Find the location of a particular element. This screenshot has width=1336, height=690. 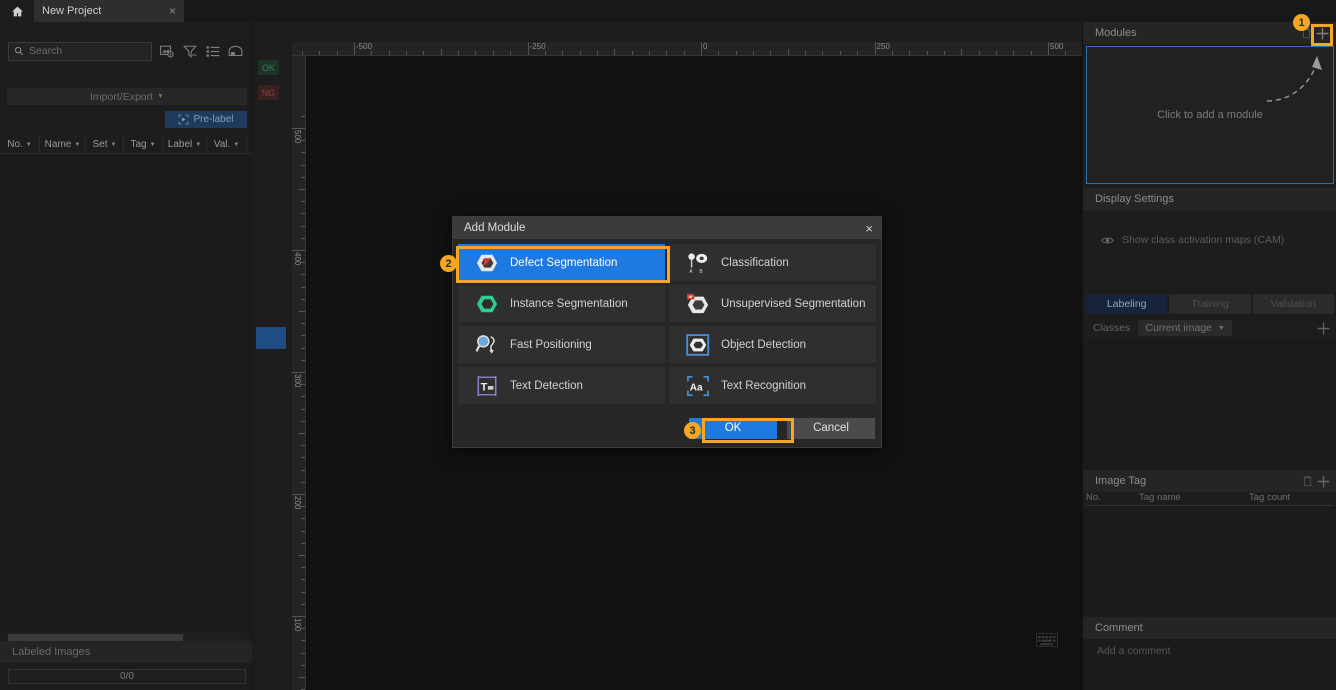

module-label: Text Recognition is located at coordinates (764, 385).